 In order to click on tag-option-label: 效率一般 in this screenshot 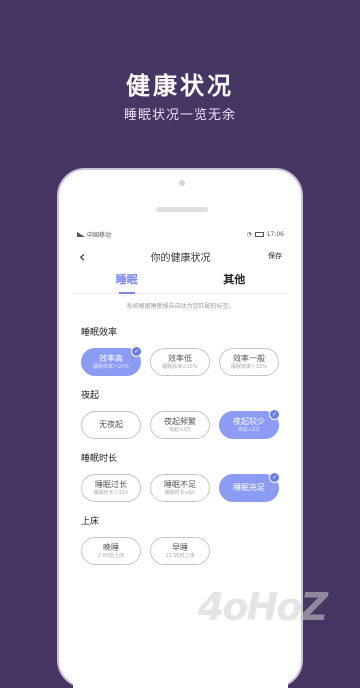, I will do `click(249, 358)`.